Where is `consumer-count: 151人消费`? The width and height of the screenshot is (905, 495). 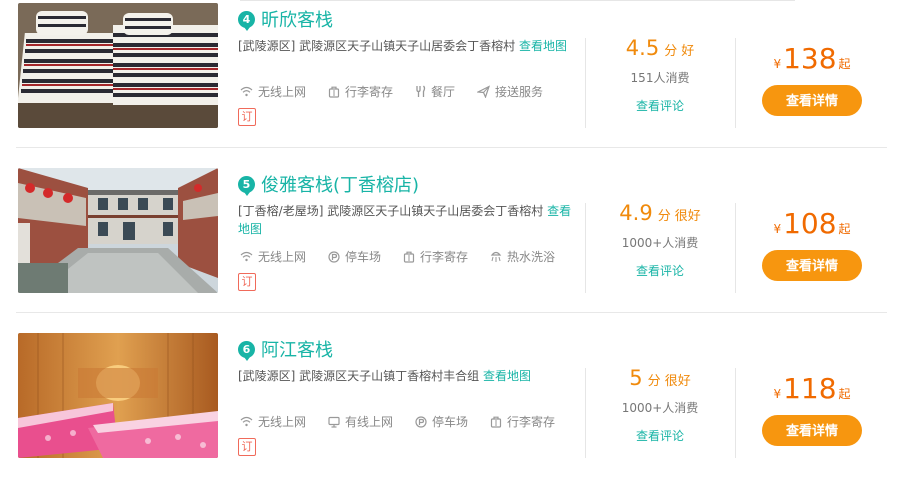 consumer-count: 151人消费 is located at coordinates (660, 78).